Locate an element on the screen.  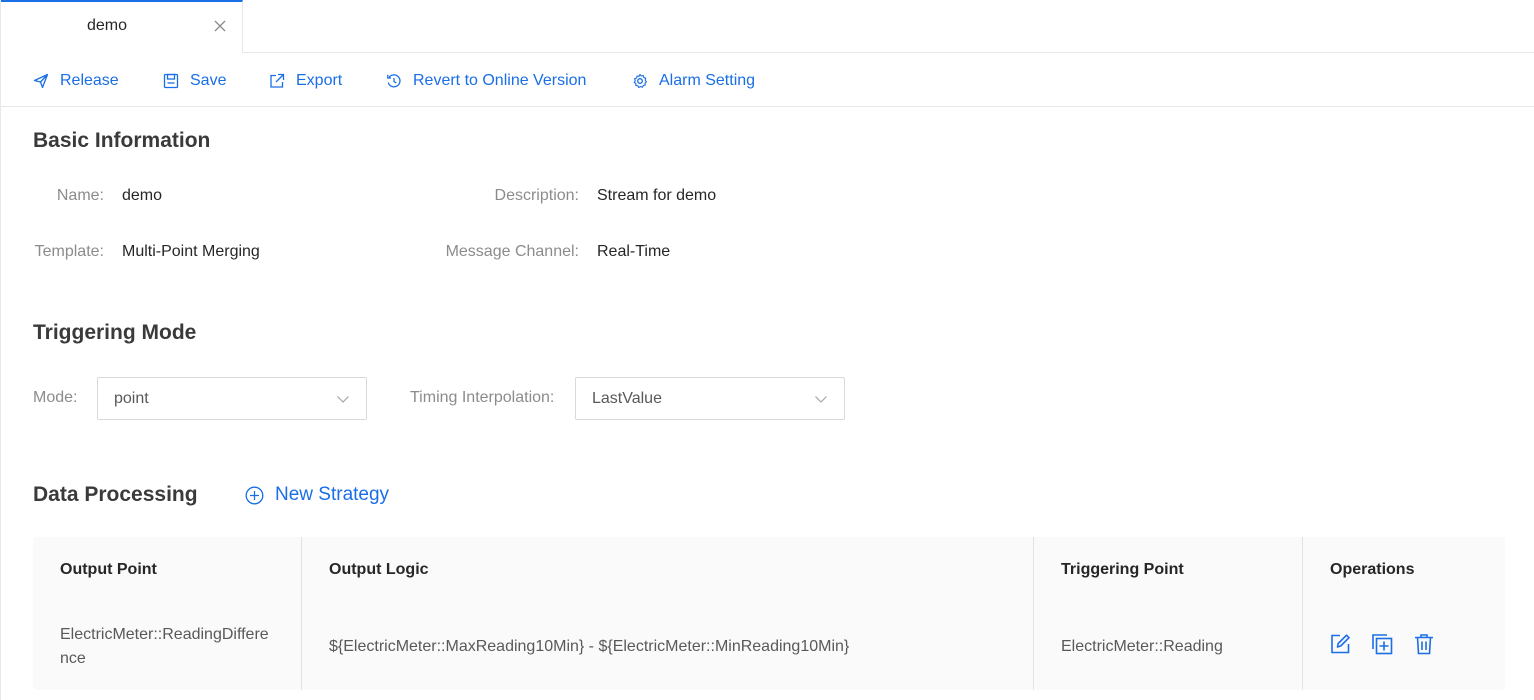
triggering-point-cell: ElectricMeter::Reading is located at coordinates (1142, 646).